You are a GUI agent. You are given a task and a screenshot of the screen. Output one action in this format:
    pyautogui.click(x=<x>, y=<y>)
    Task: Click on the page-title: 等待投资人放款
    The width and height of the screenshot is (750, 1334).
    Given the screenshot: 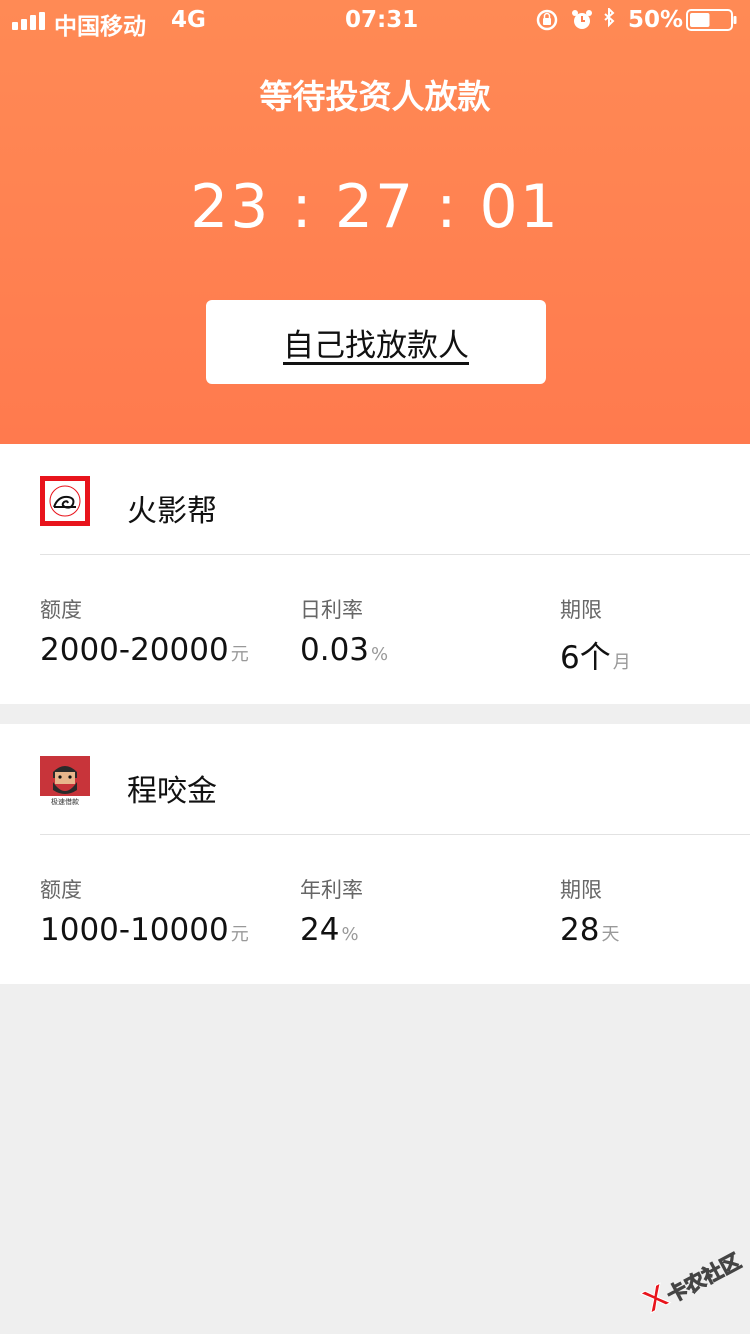 What is the action you would take?
    pyautogui.click(x=375, y=96)
    